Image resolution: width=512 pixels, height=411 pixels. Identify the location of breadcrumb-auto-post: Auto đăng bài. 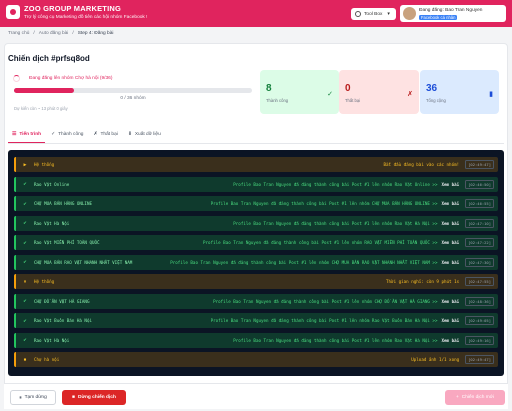
(54, 33).